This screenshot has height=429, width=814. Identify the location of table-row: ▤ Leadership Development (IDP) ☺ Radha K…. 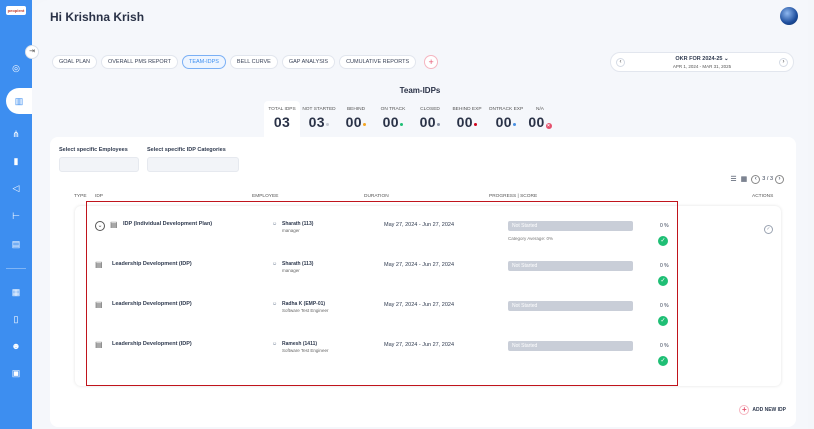
(428, 309).